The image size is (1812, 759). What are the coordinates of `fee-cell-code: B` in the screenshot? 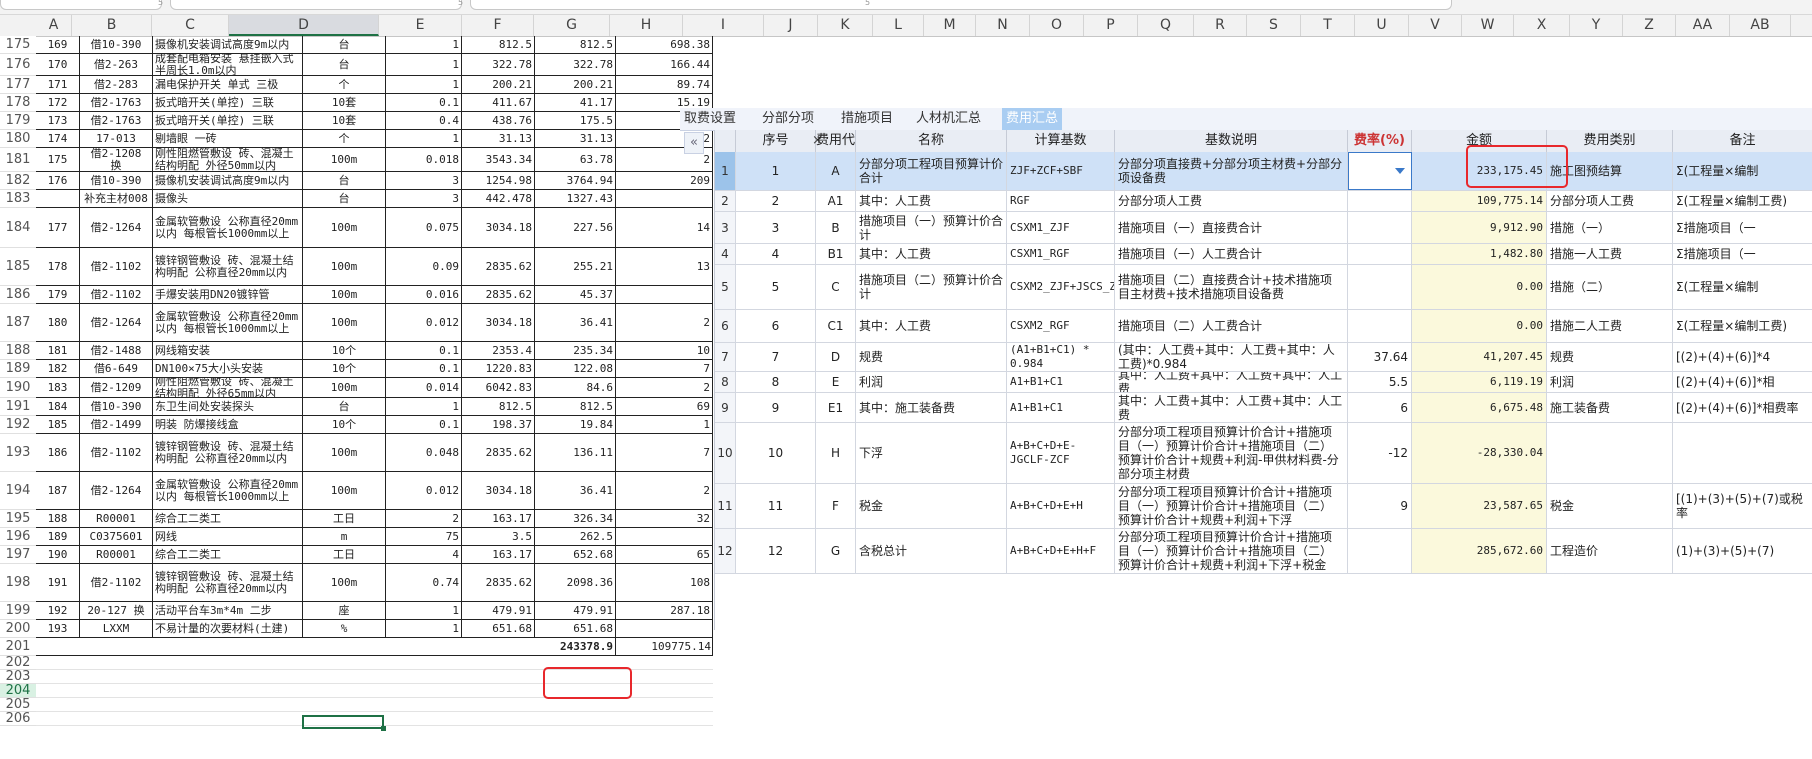 It's located at (836, 227).